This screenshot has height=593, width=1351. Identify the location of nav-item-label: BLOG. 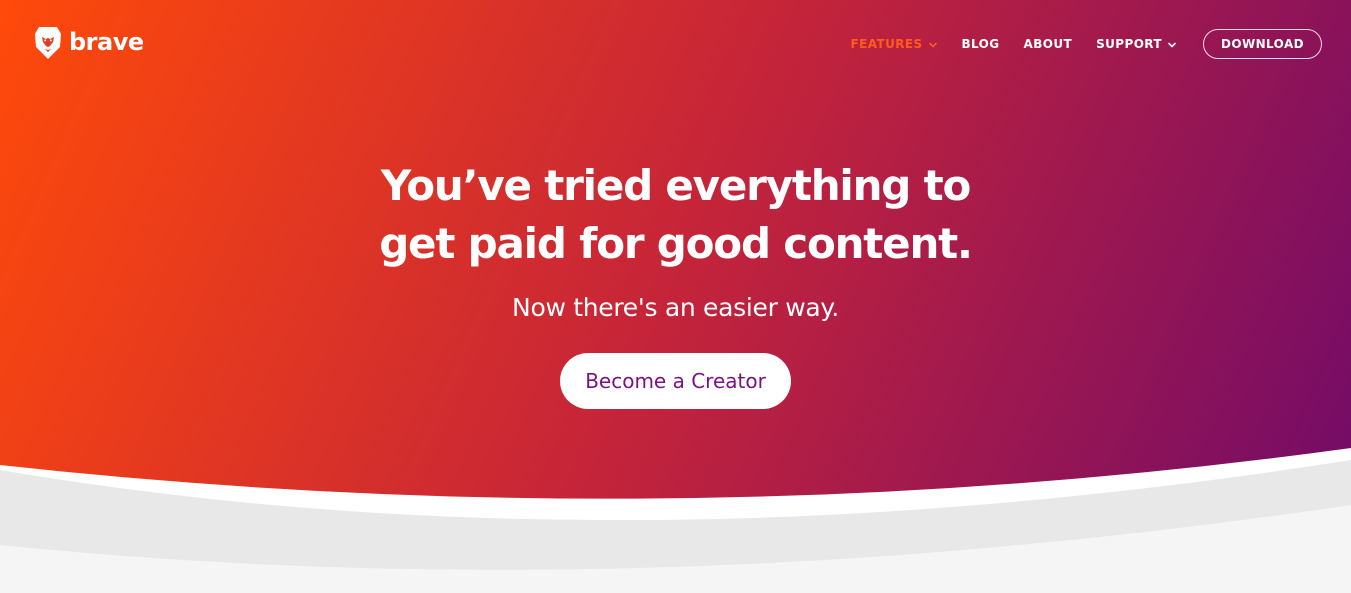
(980, 44).